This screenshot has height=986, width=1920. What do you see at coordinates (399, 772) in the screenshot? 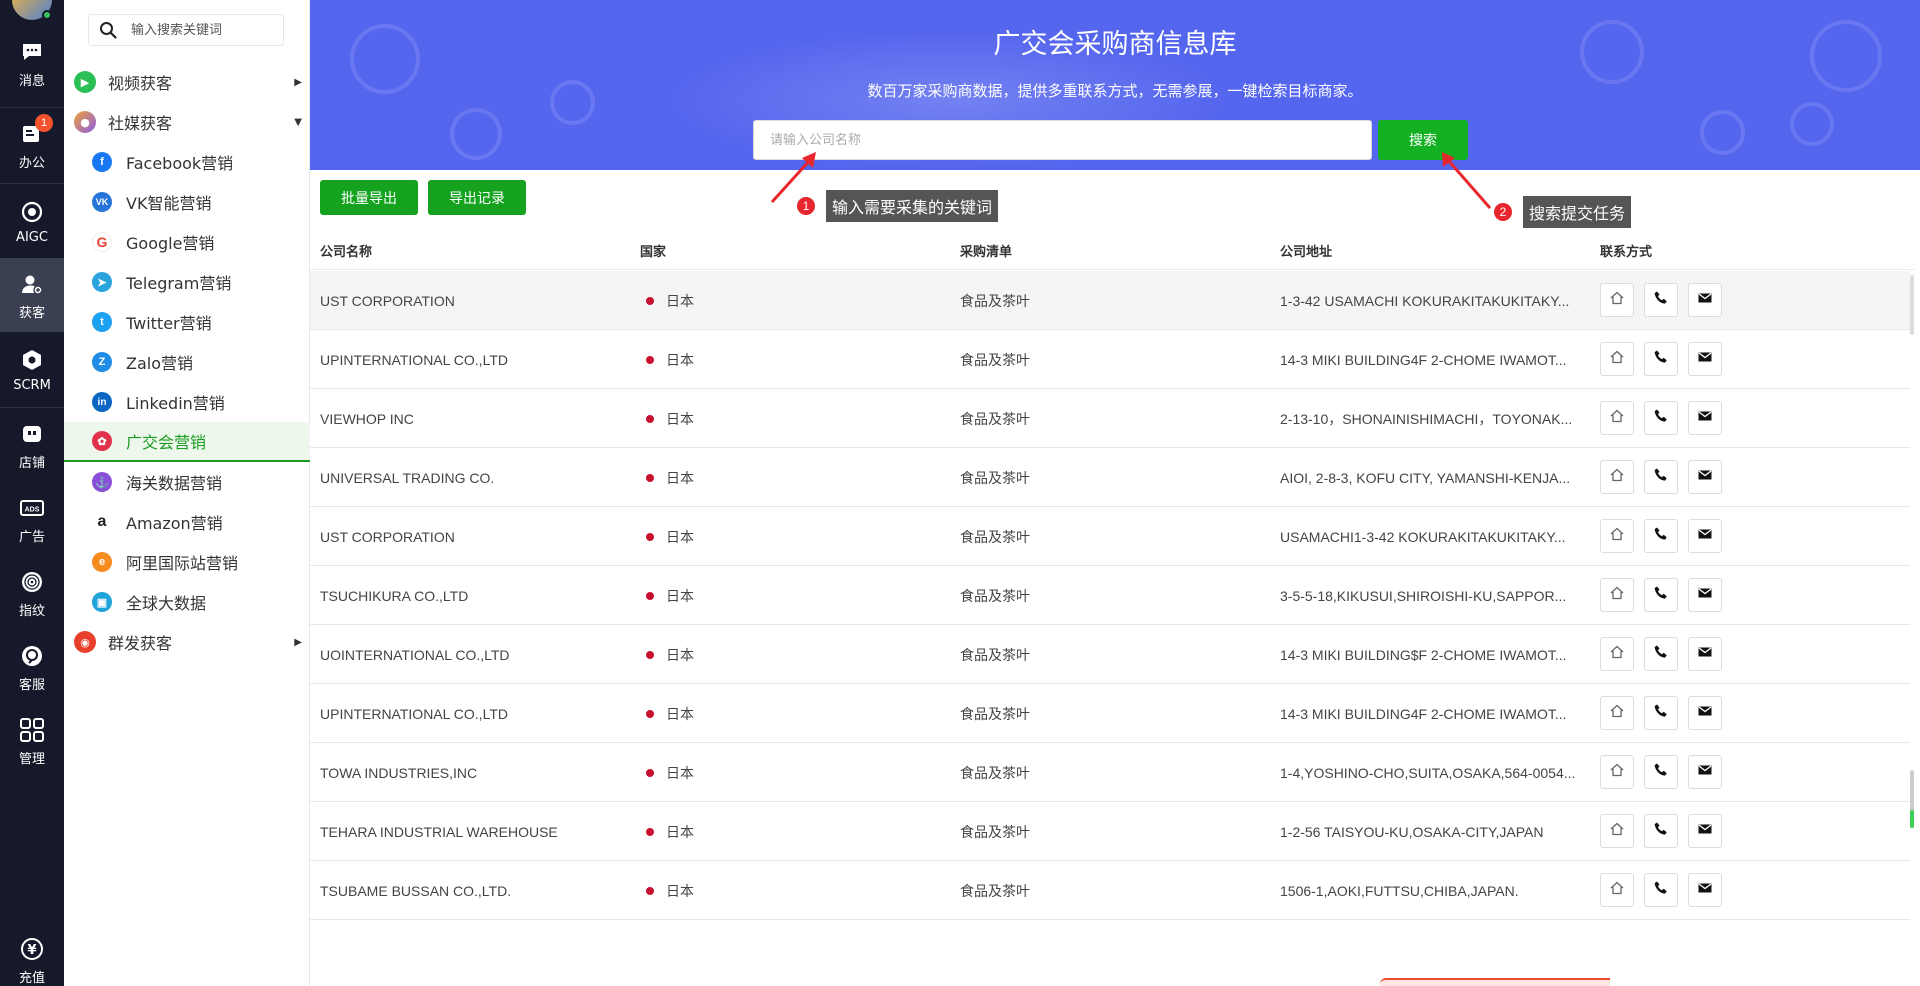
I see `company-name-cell: TOWA INDUSTRIES,INC` at bounding box center [399, 772].